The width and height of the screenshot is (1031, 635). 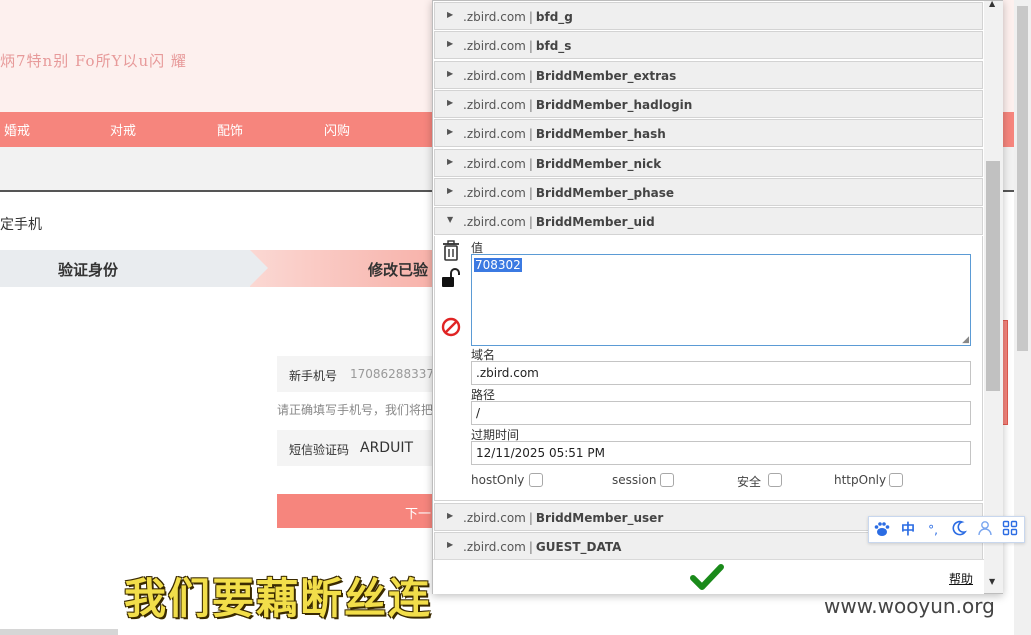 I want to click on cookie-row-expanded: ▼ .zbird.com | BriddMember_uid, so click(x=708, y=221).